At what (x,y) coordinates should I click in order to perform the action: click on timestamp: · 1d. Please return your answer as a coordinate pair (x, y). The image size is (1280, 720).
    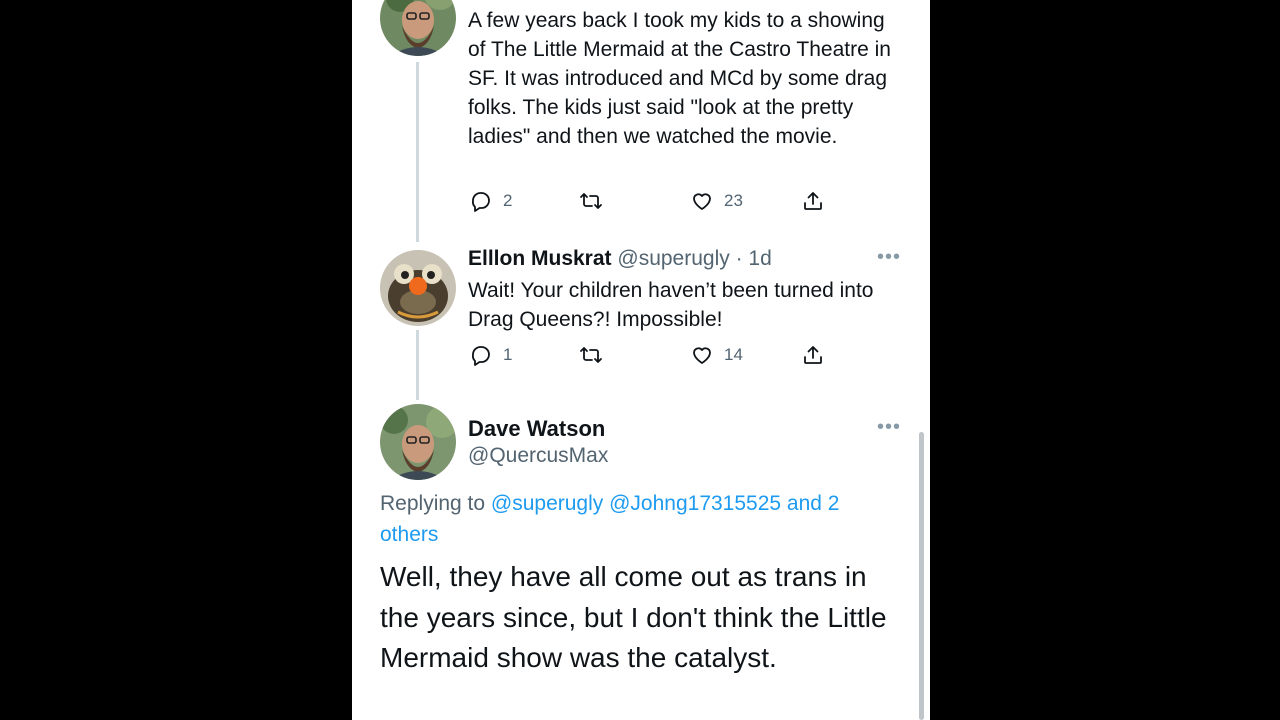
    Looking at the image, I should click on (754, 258).